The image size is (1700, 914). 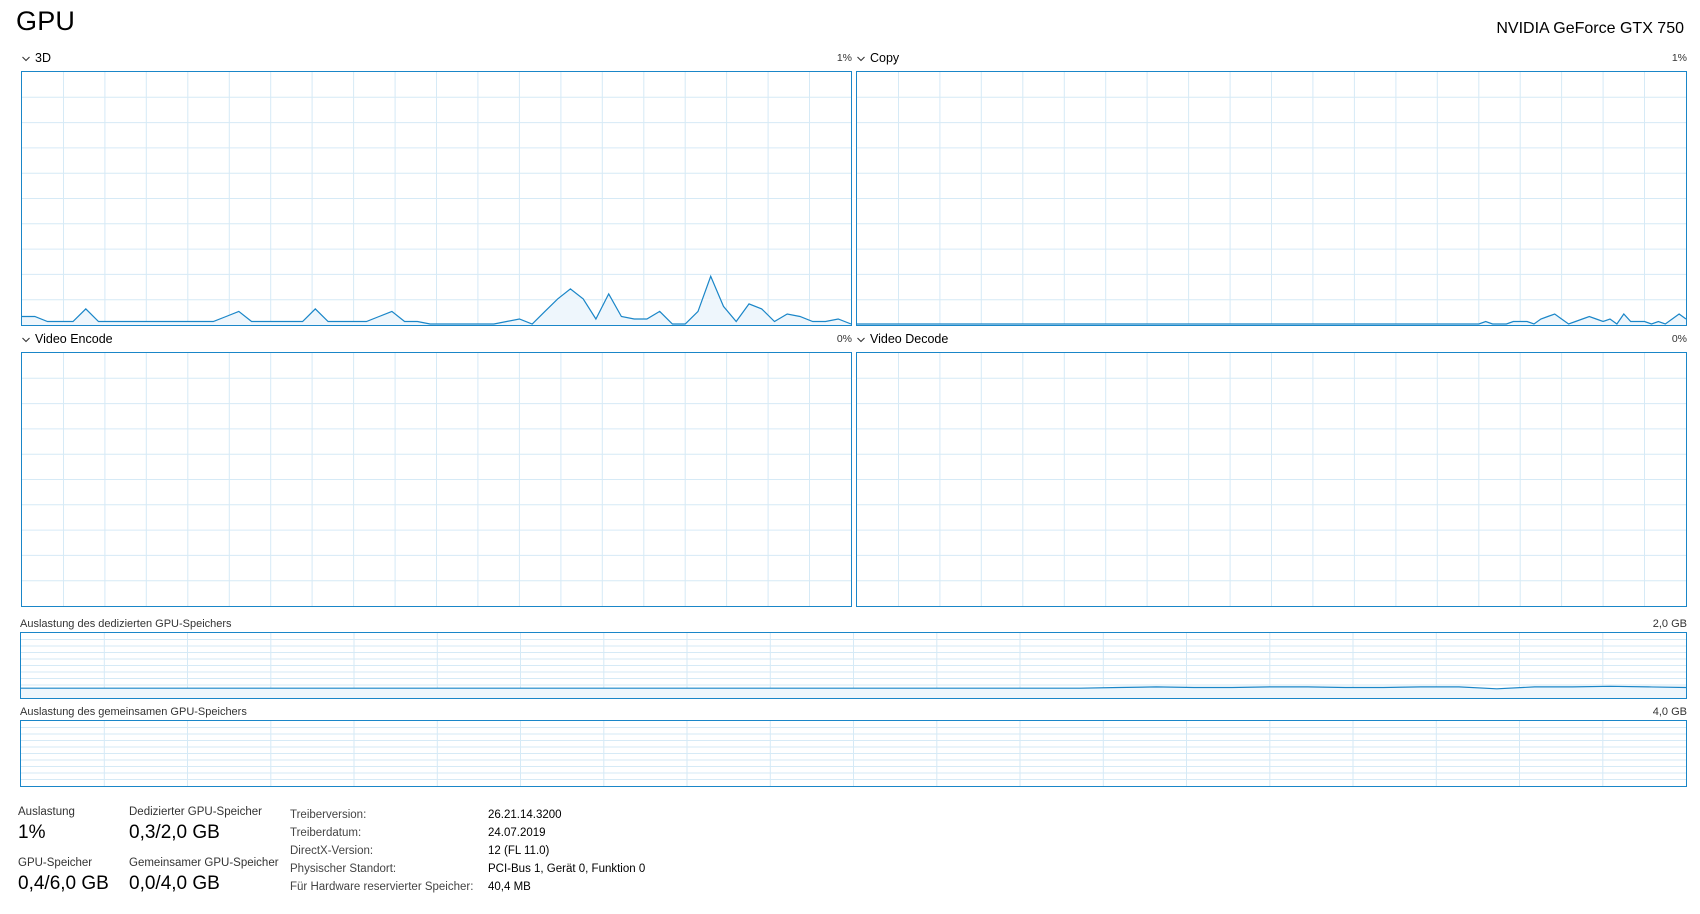 I want to click on property-key: Physischer Standort:, so click(x=343, y=869).